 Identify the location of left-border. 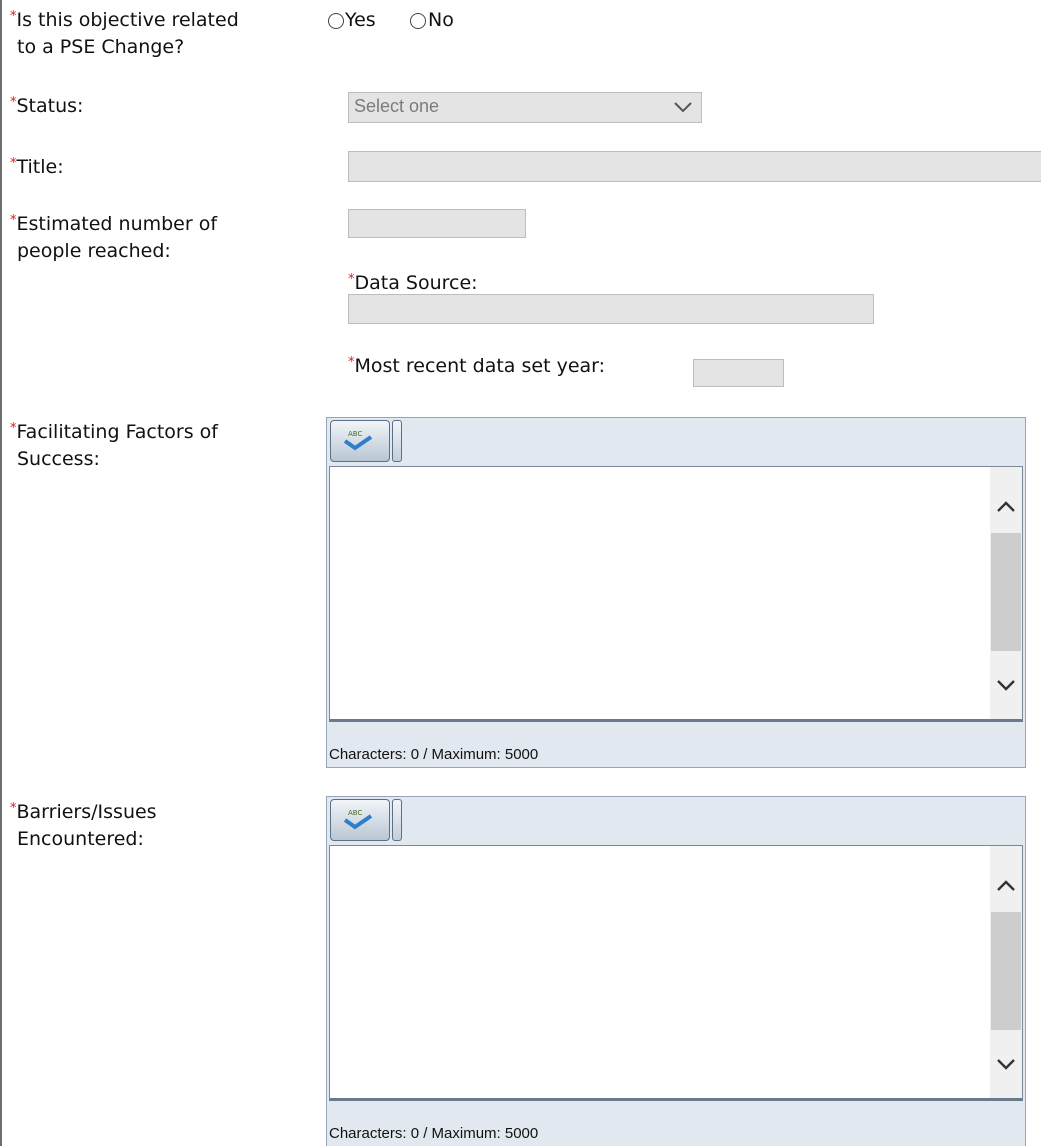
(1, 573).